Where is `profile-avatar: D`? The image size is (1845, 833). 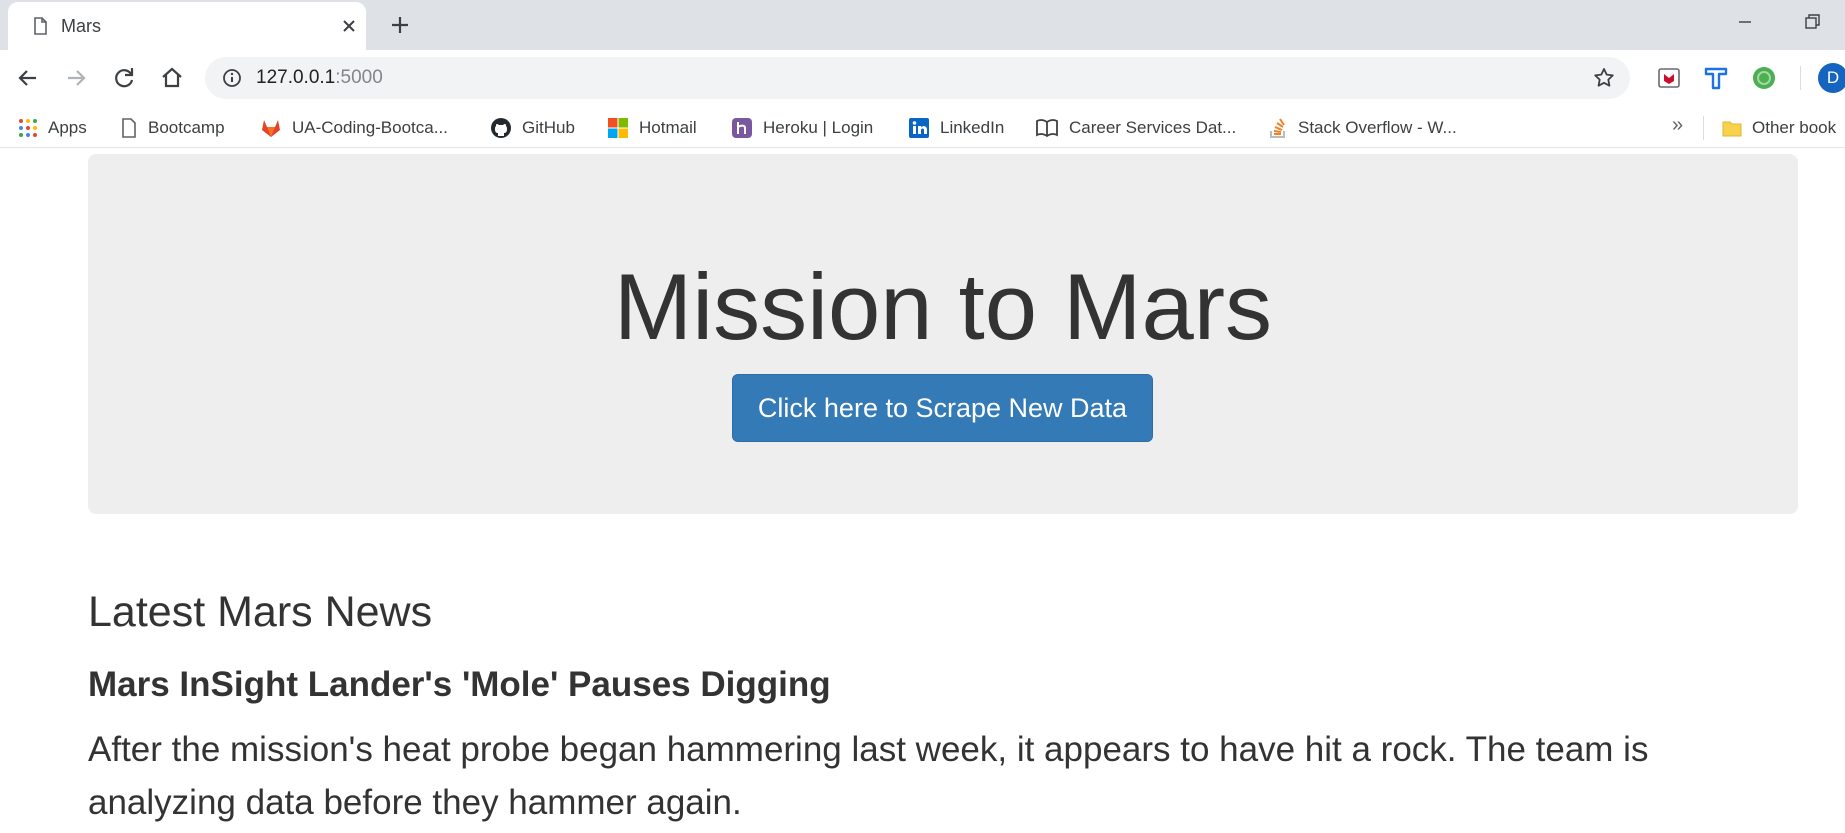
profile-avatar: D is located at coordinates (1831, 78).